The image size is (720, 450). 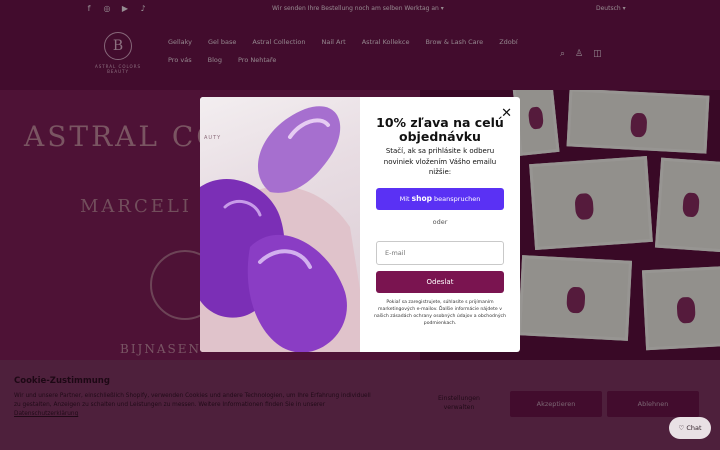 What do you see at coordinates (213, 138) in the screenshot?
I see `popup-image-brand: AUTY` at bounding box center [213, 138].